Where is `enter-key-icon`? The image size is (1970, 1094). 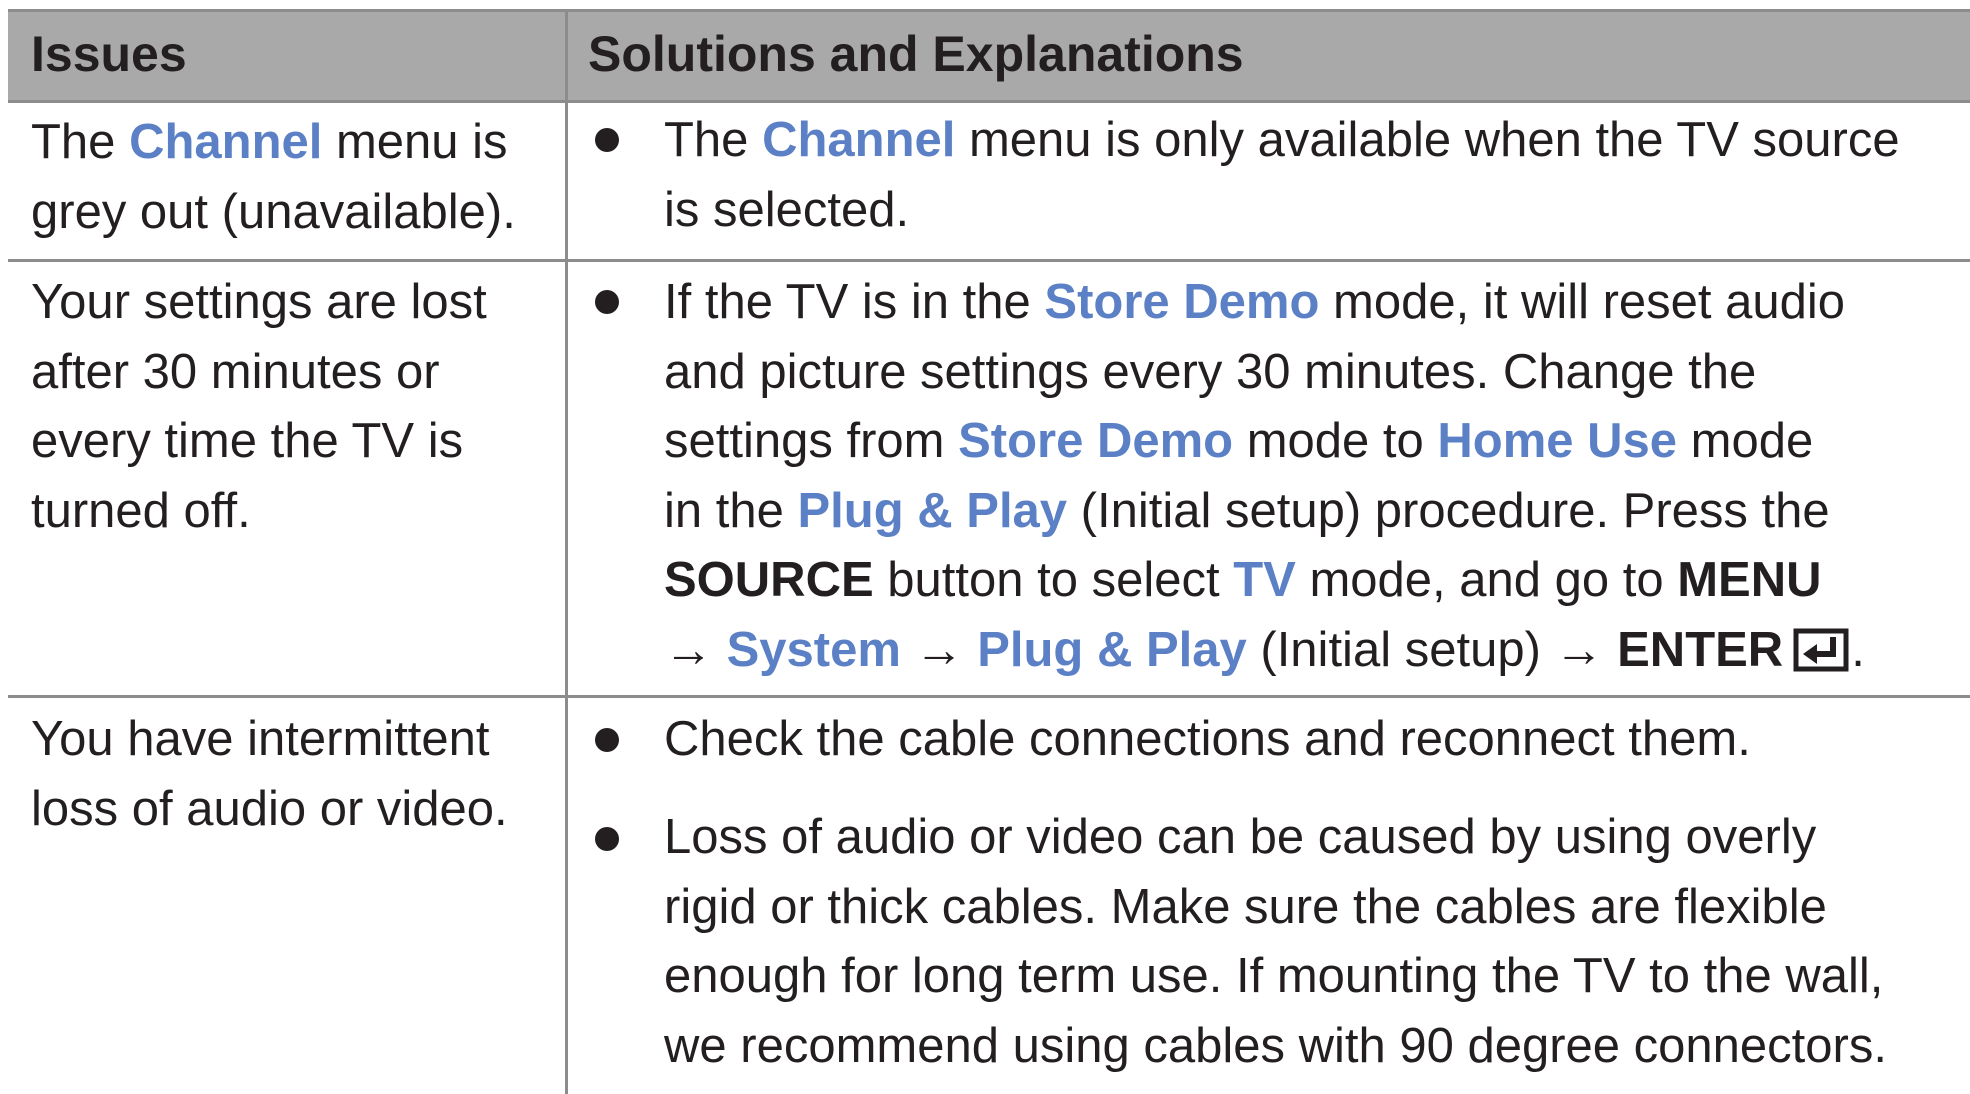
enter-key-icon is located at coordinates (1821, 649).